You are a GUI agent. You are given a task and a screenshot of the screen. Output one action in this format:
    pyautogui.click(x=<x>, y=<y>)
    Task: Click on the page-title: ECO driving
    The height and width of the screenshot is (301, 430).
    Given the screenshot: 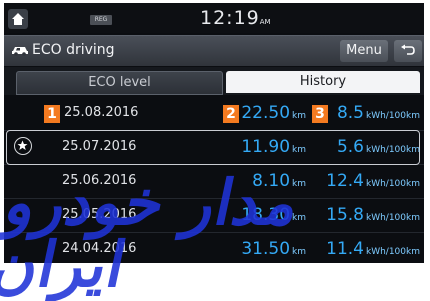 What is the action you would take?
    pyautogui.click(x=73, y=50)
    